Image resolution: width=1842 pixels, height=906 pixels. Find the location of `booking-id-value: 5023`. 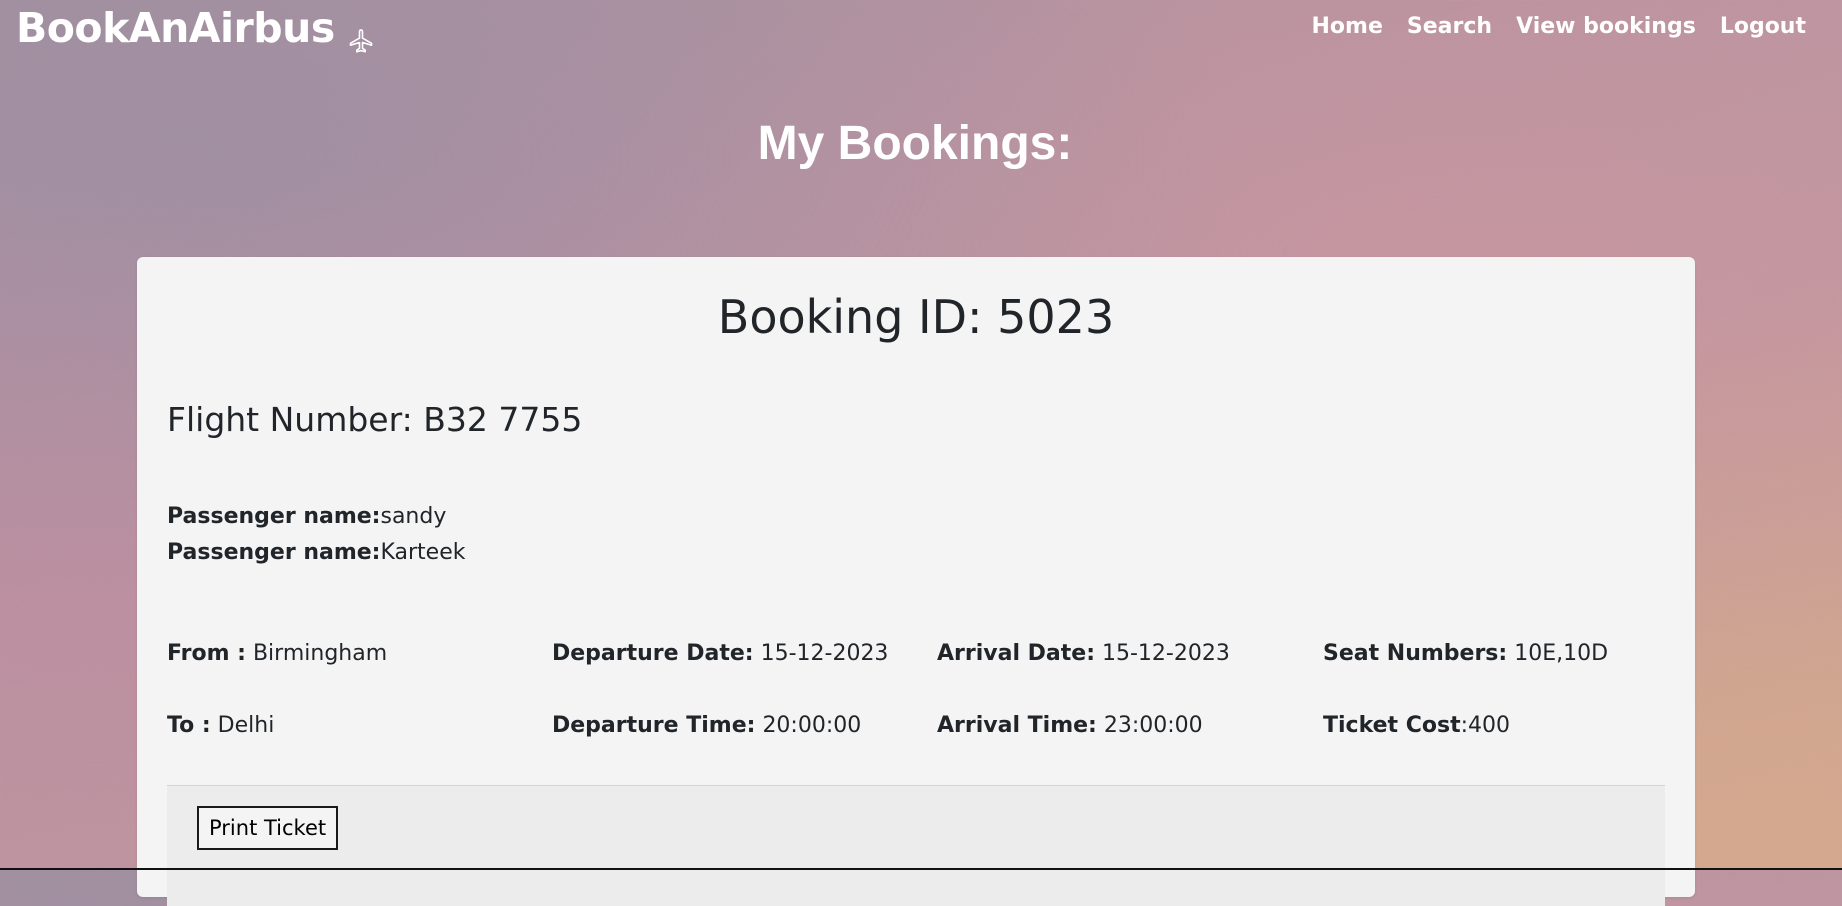

booking-id-value: 5023 is located at coordinates (1056, 317).